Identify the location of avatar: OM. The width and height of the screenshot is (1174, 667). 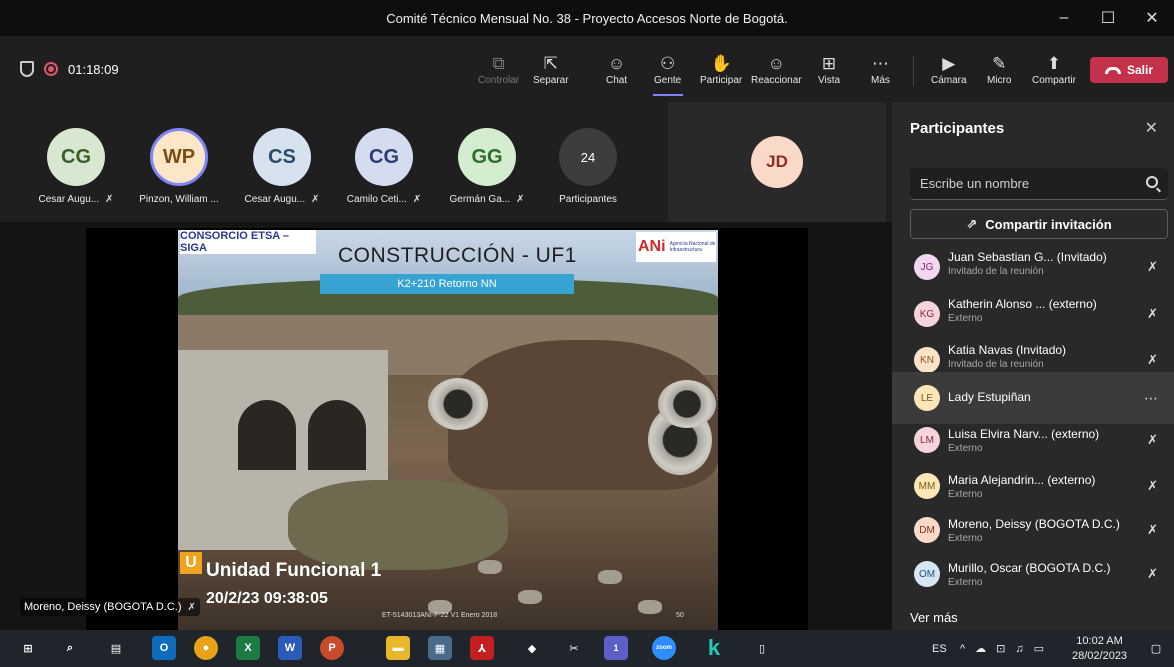
(927, 574).